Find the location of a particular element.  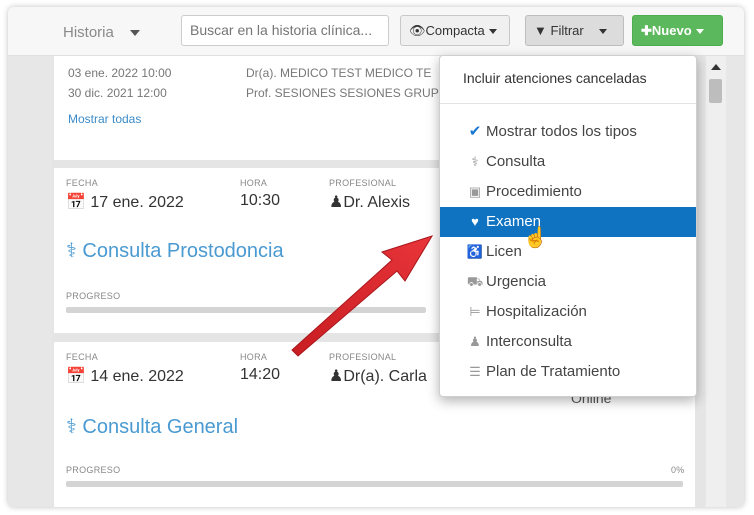

arrow-shape is located at coordinates (362, 296).